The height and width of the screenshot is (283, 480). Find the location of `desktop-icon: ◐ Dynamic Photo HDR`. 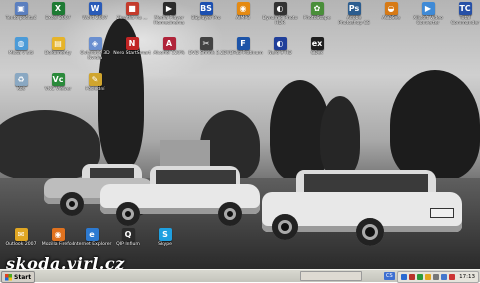

desktop-icon: ◐ Dynamic Photo HDR is located at coordinates (280, 17).